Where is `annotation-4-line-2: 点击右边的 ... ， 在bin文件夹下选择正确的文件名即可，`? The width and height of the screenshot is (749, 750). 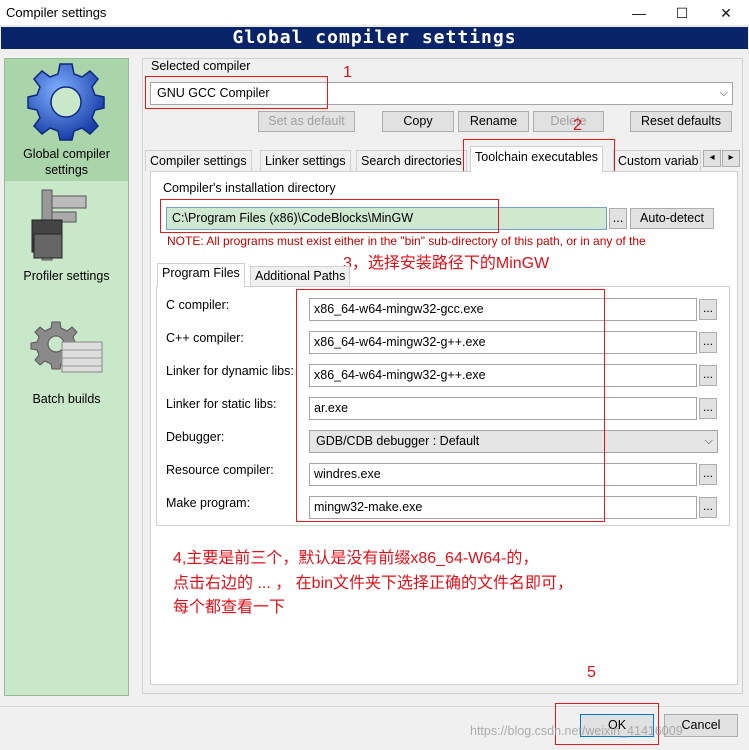
annotation-4-line-2: 点击右边的 ... ， 在bin文件夹下选择正确的文件名即可， is located at coordinates (373, 583).